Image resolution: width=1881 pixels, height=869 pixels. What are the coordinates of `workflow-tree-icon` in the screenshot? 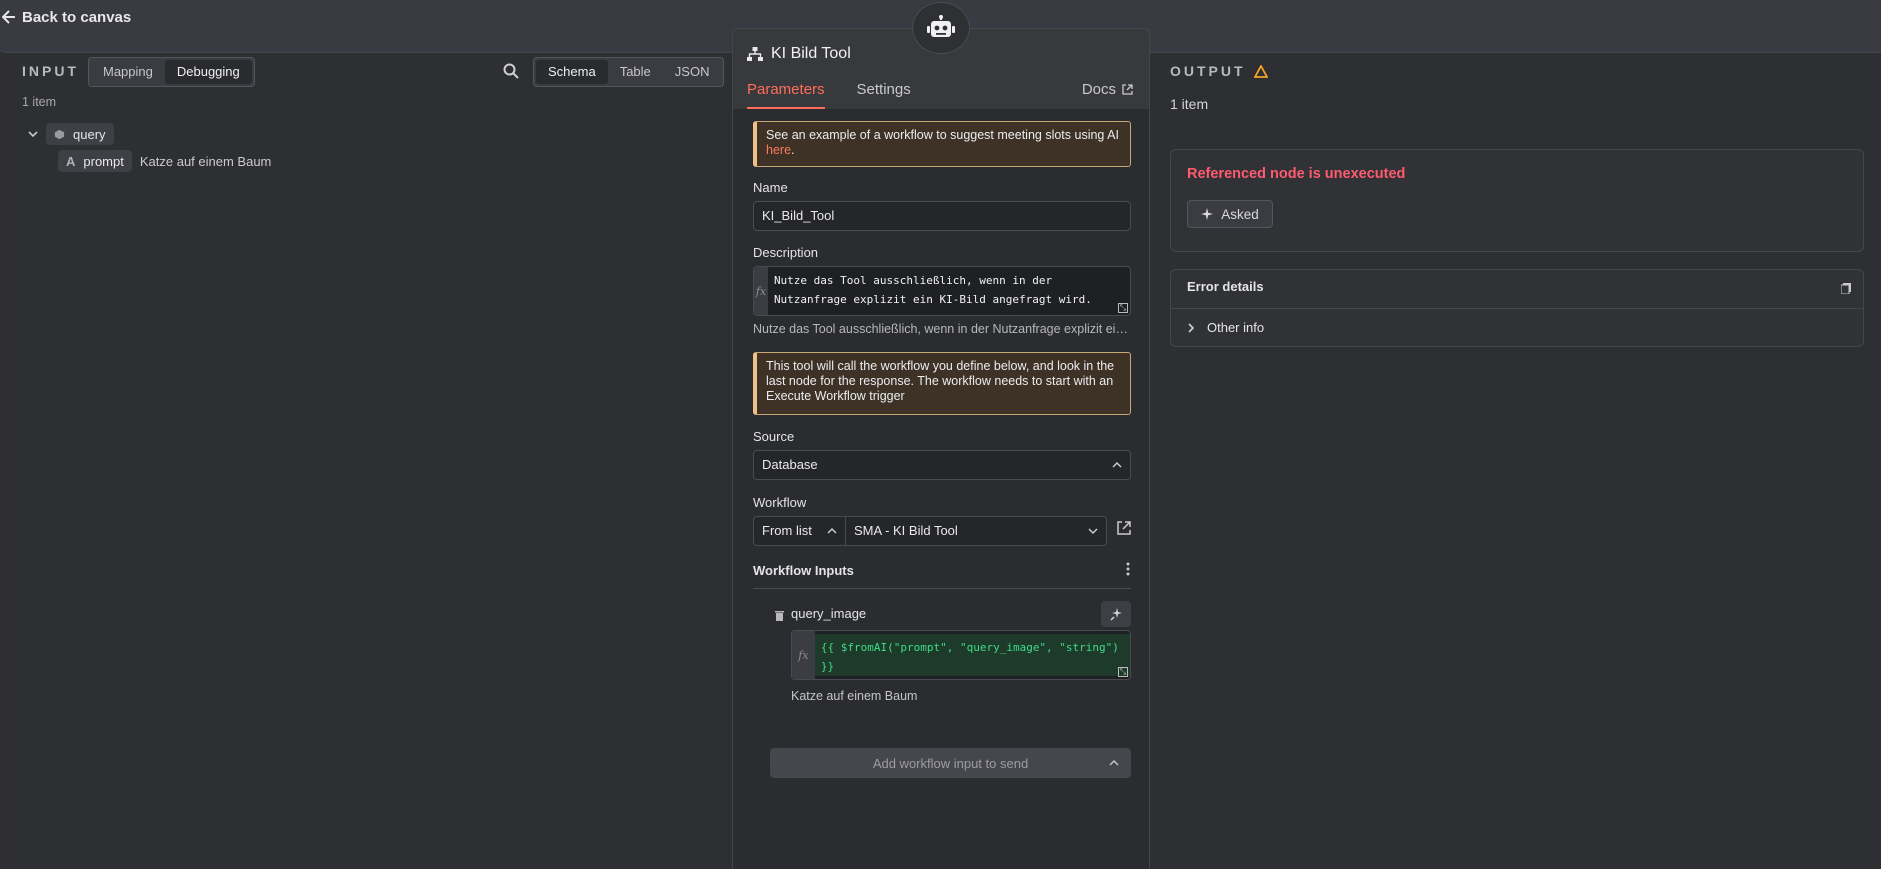 It's located at (755, 54).